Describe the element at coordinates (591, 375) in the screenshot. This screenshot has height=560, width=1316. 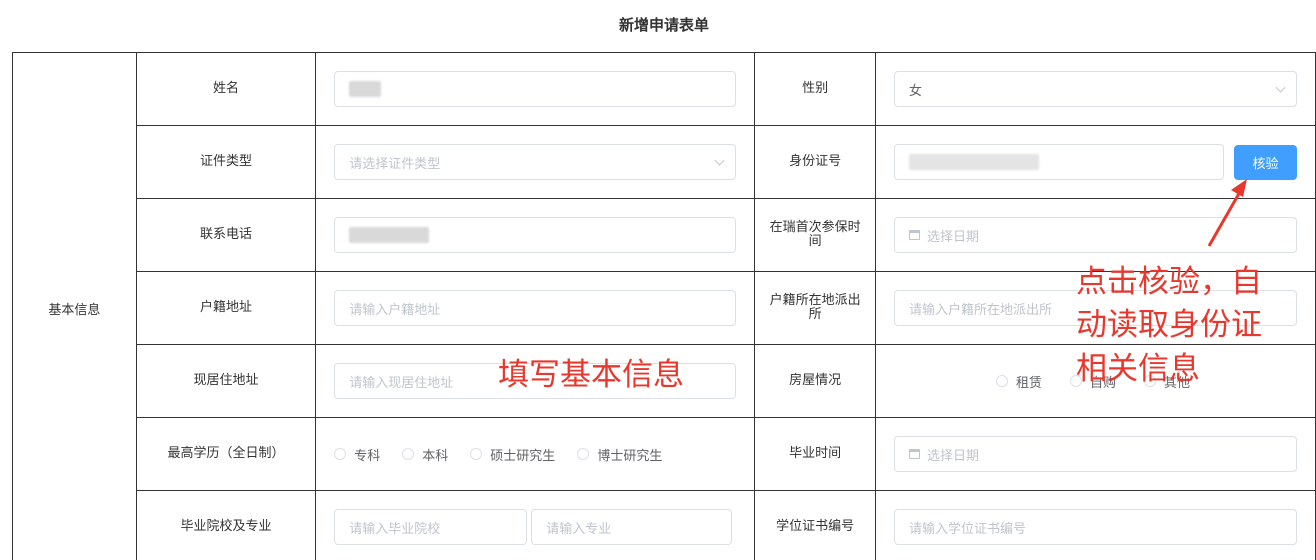
I see `annotation-fill-basic-info: 填写基本信息` at that location.